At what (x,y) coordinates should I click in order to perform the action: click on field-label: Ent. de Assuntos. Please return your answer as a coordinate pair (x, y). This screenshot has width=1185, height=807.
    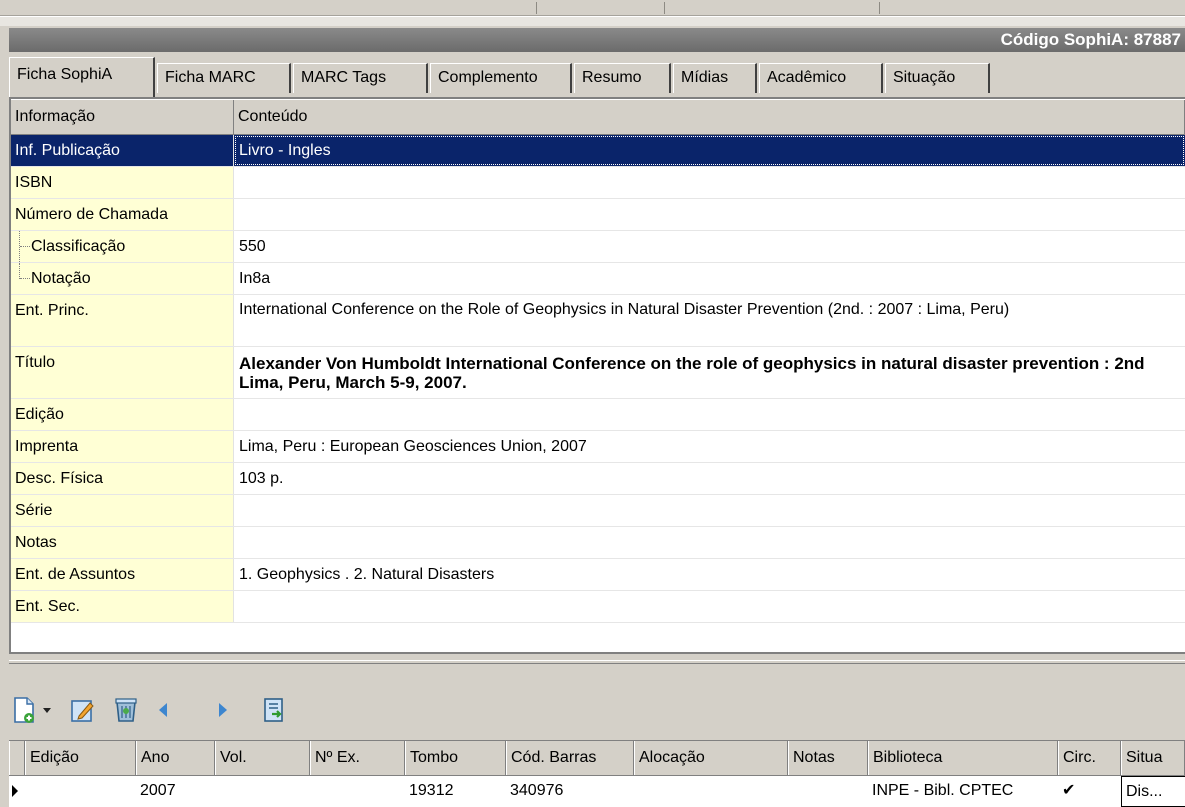
    Looking at the image, I should click on (122, 574).